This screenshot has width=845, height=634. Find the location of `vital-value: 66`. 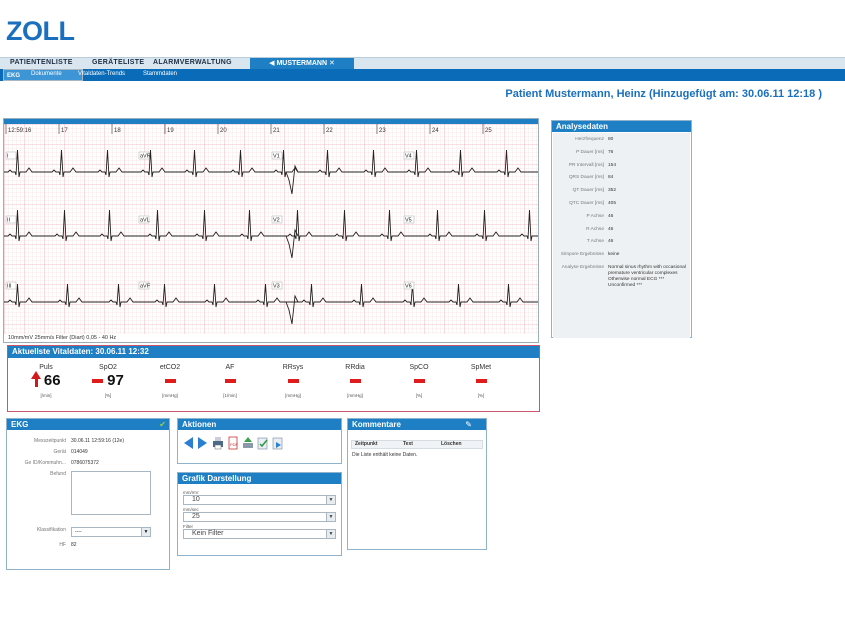

vital-value: 66 is located at coordinates (52, 380).